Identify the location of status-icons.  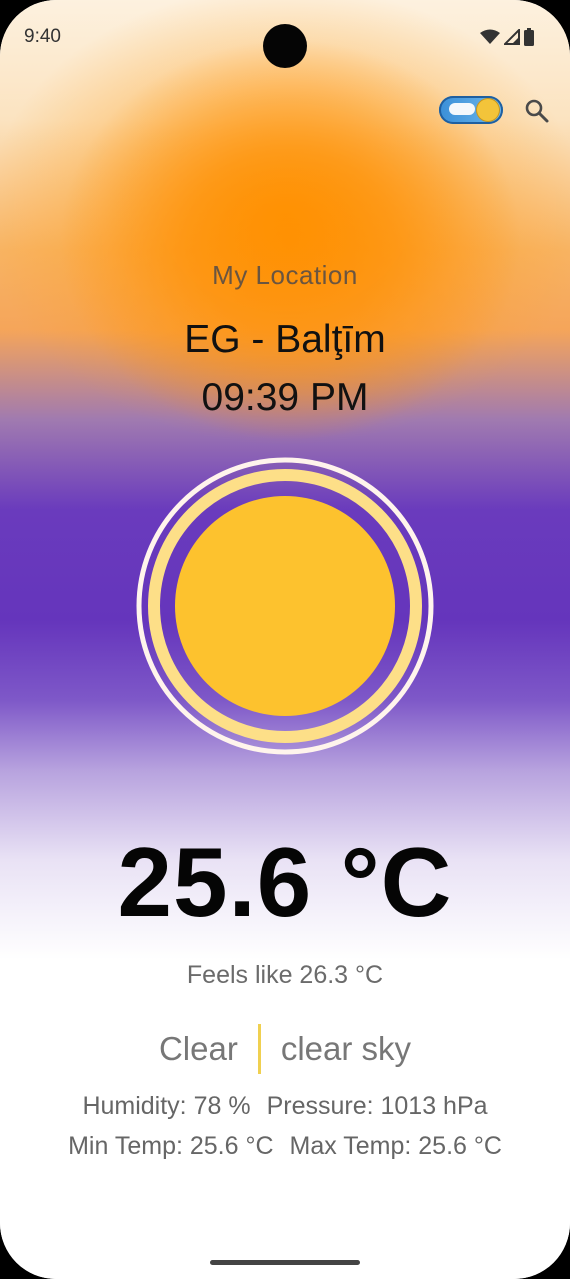
(507, 37).